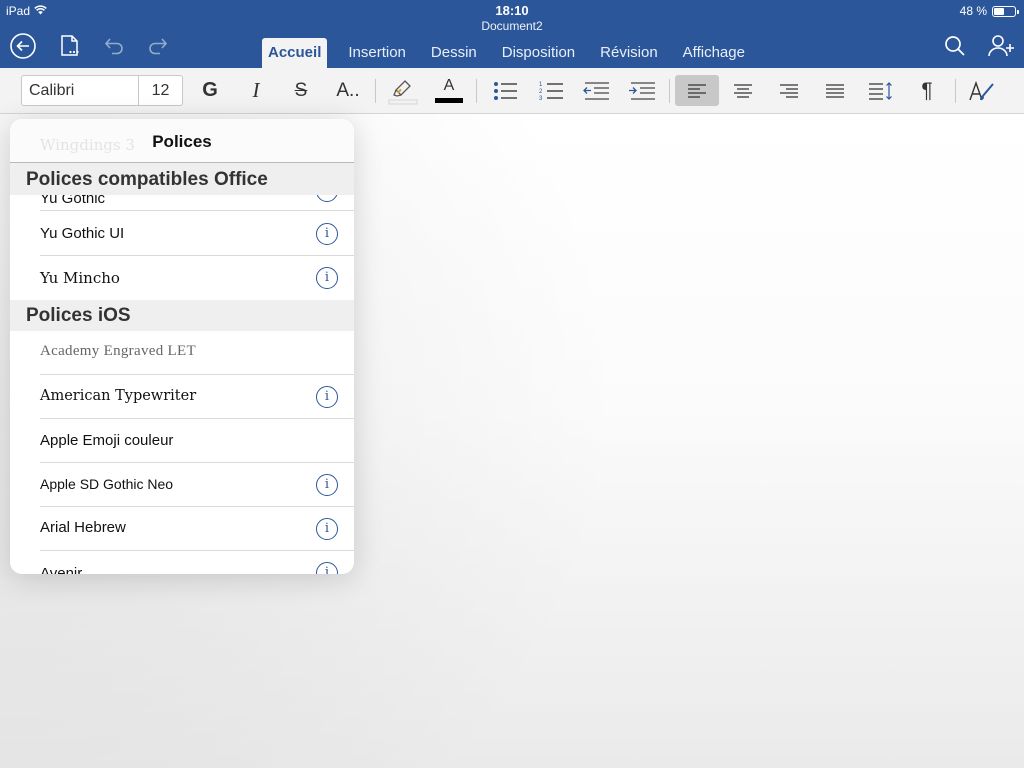  I want to click on font-row-yu-mincho: Yu Mincho i, so click(197, 278).